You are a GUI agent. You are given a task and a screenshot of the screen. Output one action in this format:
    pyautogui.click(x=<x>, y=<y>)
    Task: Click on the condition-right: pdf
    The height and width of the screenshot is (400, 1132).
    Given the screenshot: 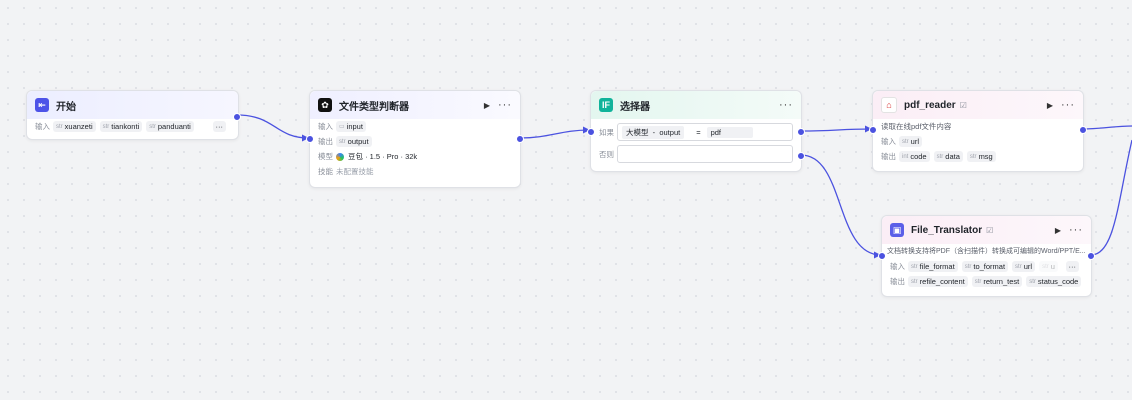 What is the action you would take?
    pyautogui.click(x=729, y=132)
    